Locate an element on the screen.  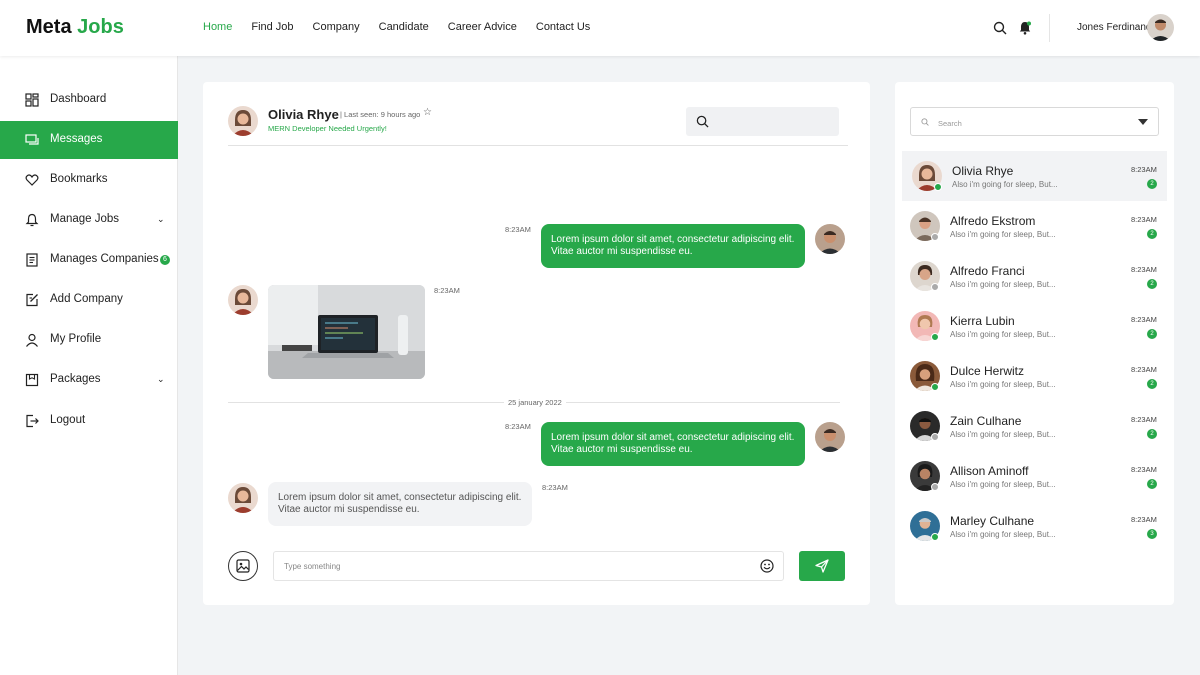
sidebar-item-add-company: Add Company is located at coordinates (89, 300).